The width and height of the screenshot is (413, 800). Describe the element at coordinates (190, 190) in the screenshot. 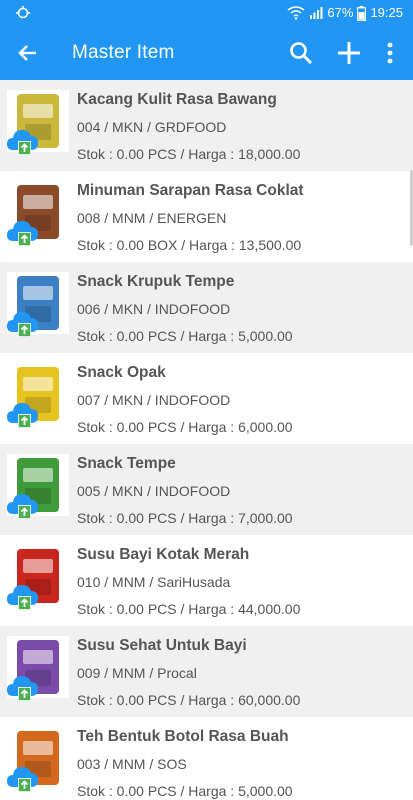

I see `item-name: Minuman Sarapan Rasa Coklat` at that location.